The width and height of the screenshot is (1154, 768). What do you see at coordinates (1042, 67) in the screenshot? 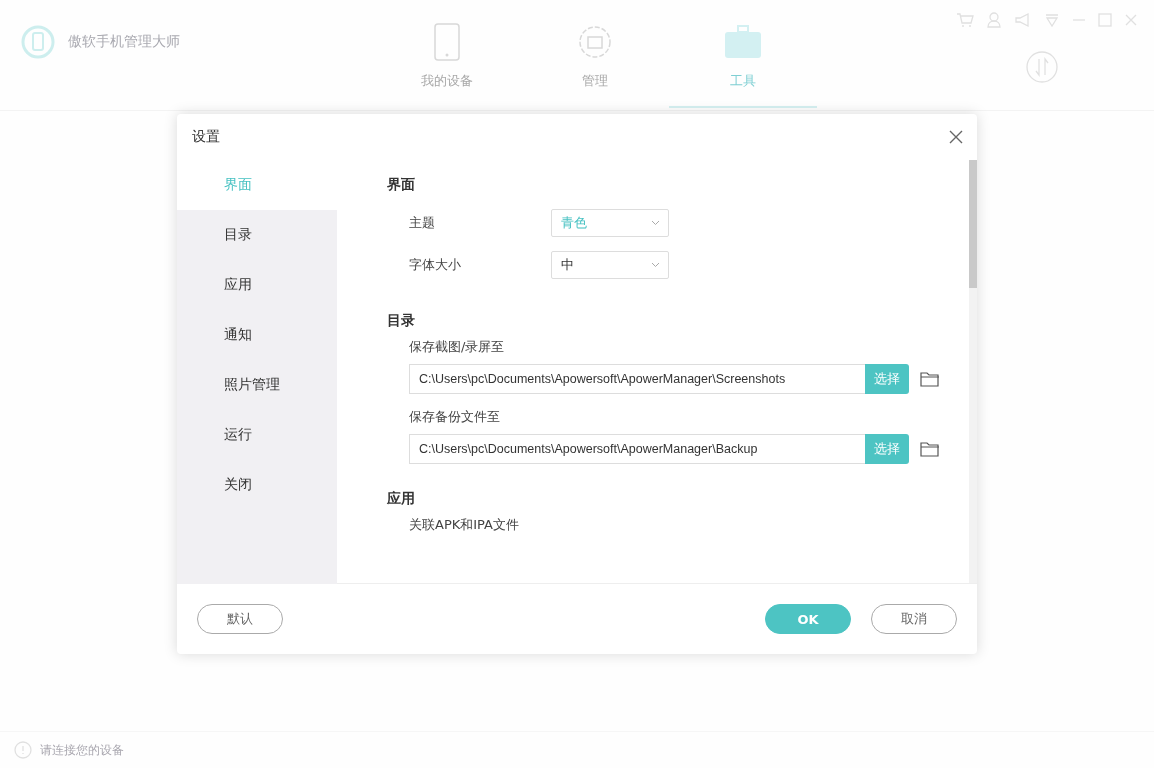
I see `transfer-icon` at bounding box center [1042, 67].